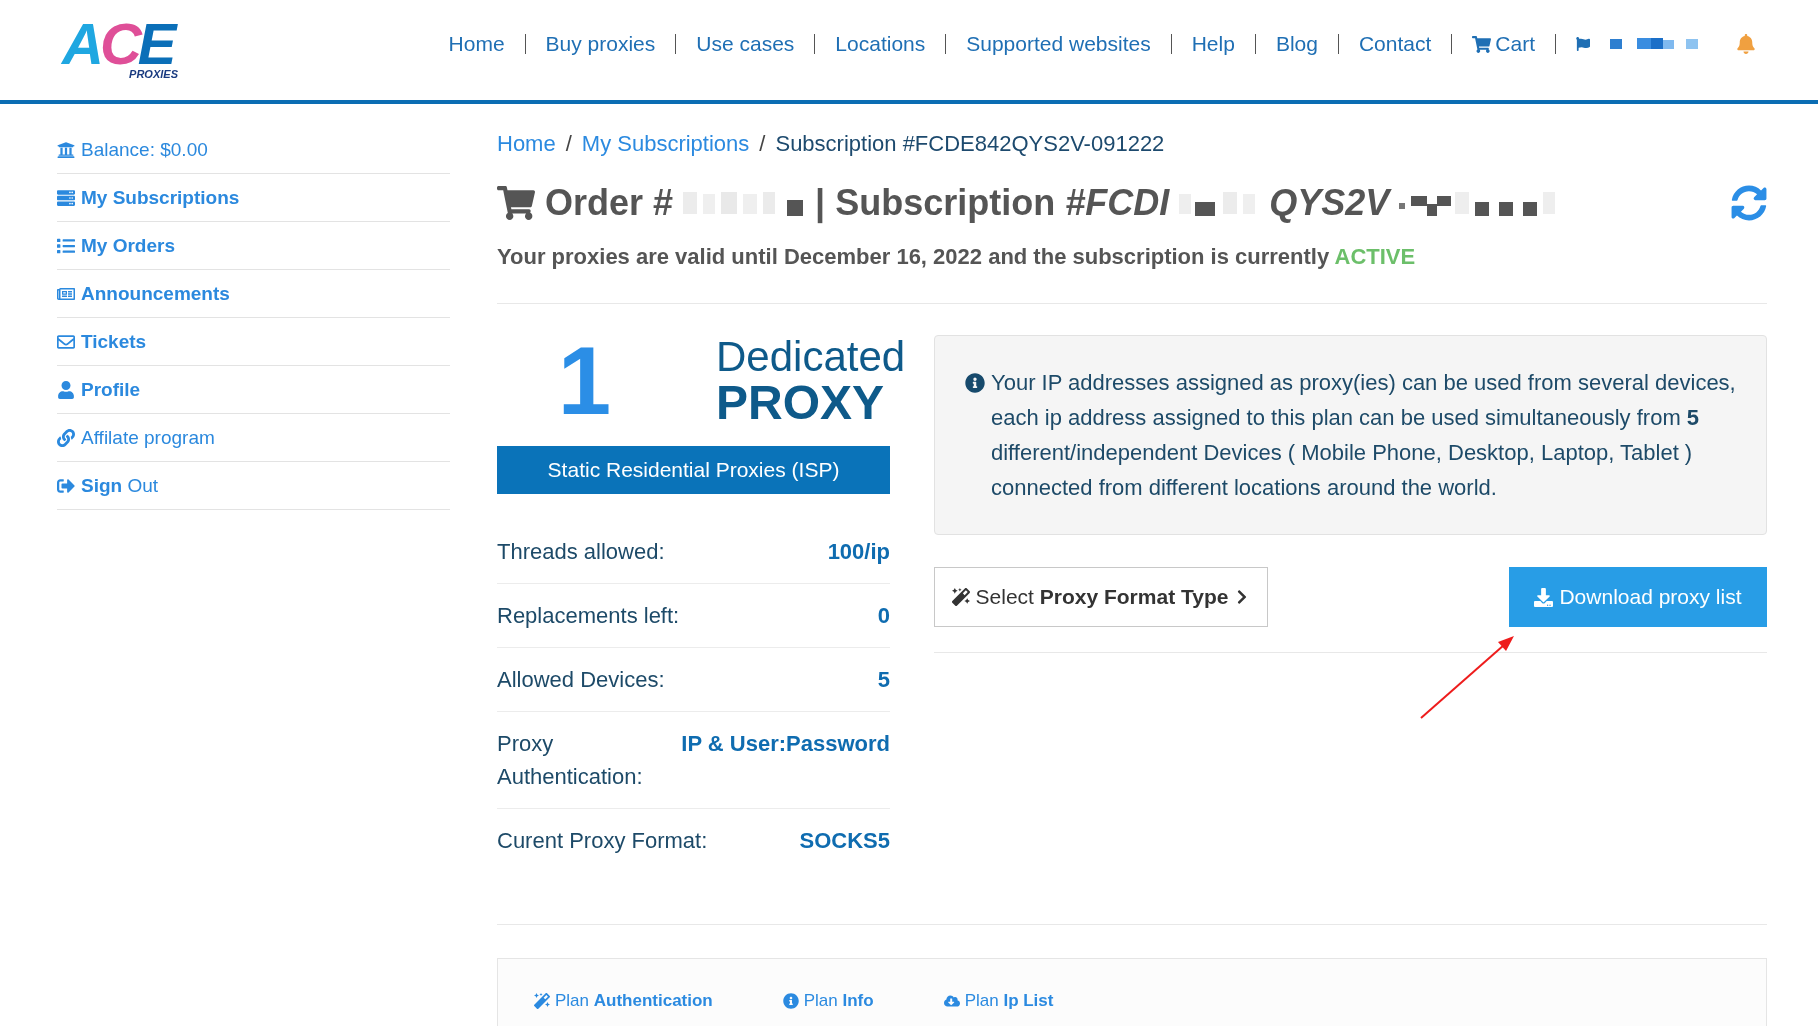  Describe the element at coordinates (581, 552) in the screenshot. I see `detail-label: Threads allowed:` at that location.